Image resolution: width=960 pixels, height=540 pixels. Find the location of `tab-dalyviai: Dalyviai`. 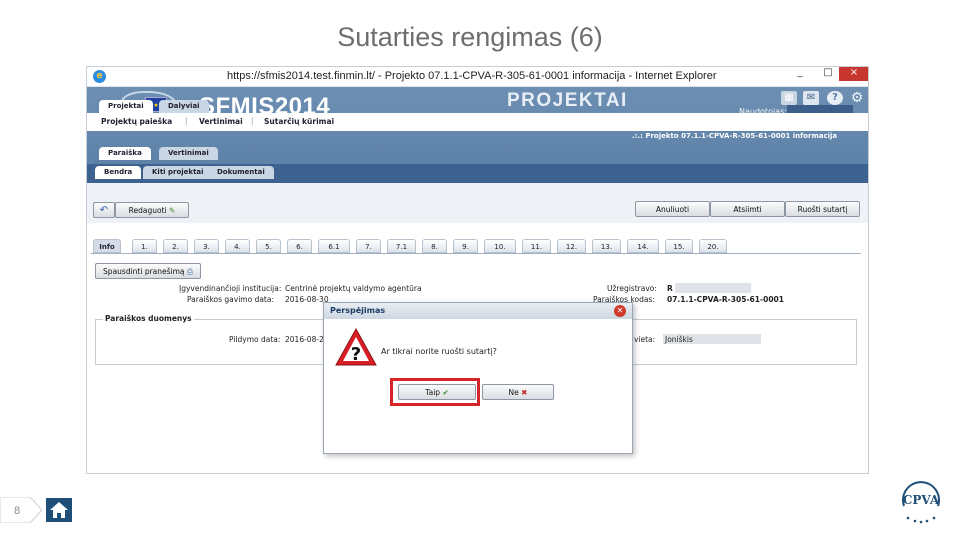

tab-dalyviai: Dalyviai is located at coordinates (184, 106).